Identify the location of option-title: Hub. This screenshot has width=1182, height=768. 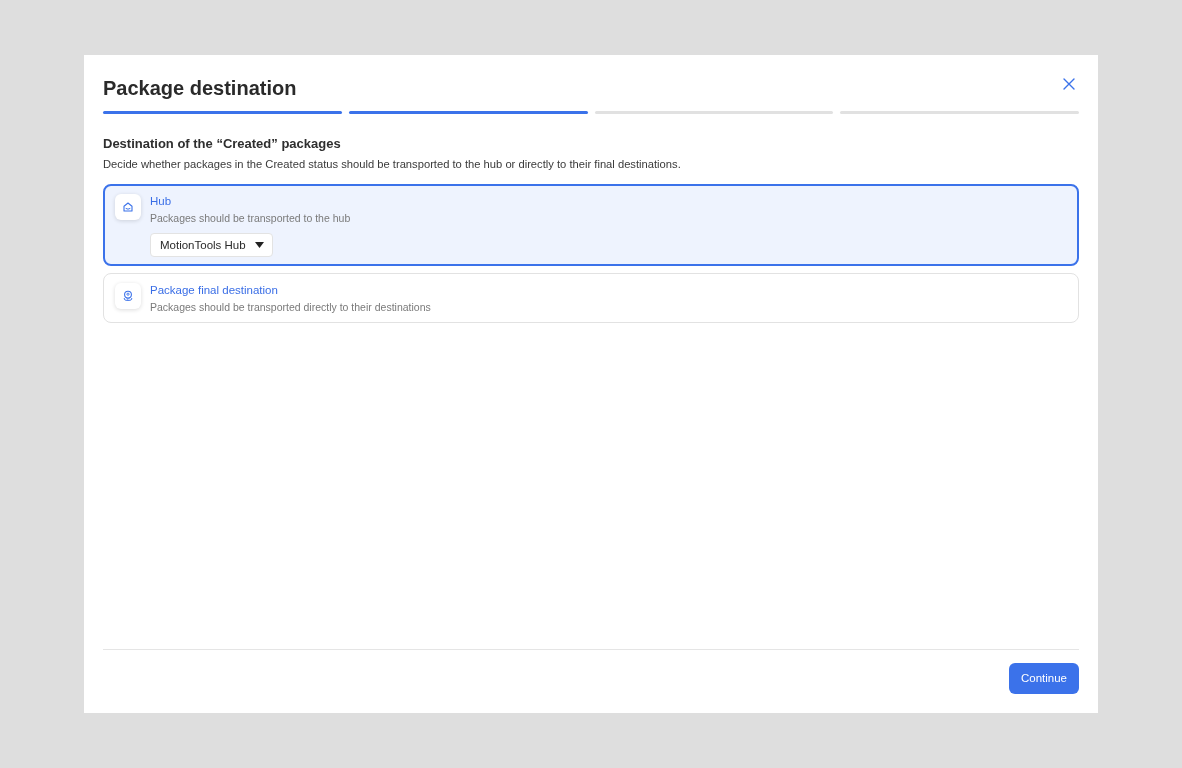
(161, 201).